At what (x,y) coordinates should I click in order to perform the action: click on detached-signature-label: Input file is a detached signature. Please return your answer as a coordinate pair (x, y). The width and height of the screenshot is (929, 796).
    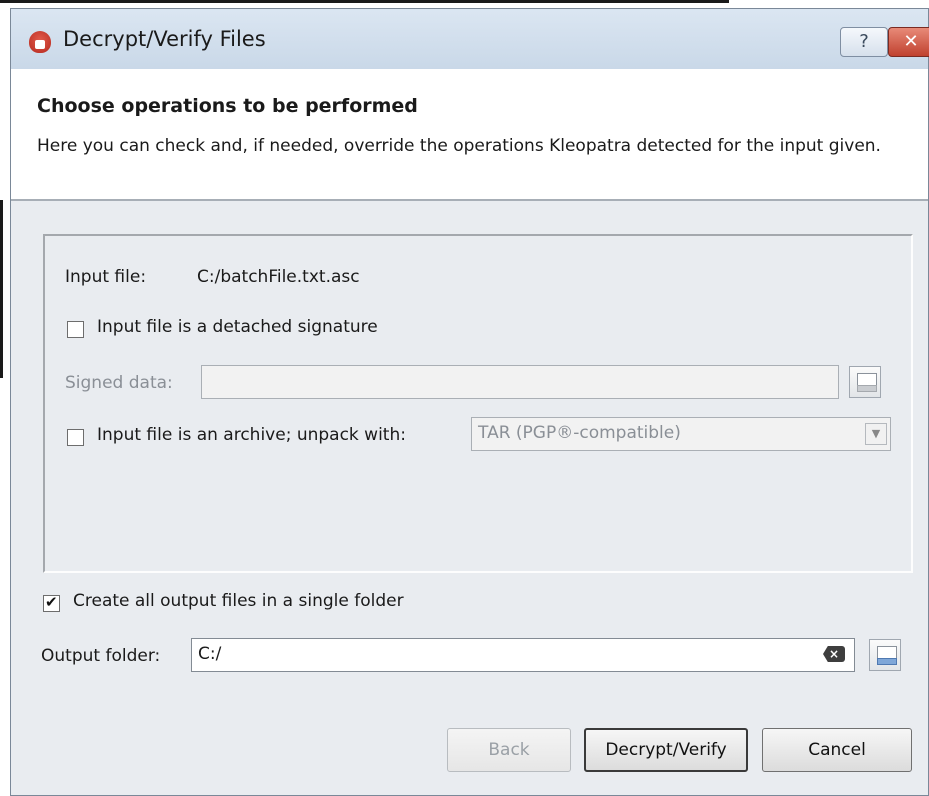
    Looking at the image, I should click on (237, 327).